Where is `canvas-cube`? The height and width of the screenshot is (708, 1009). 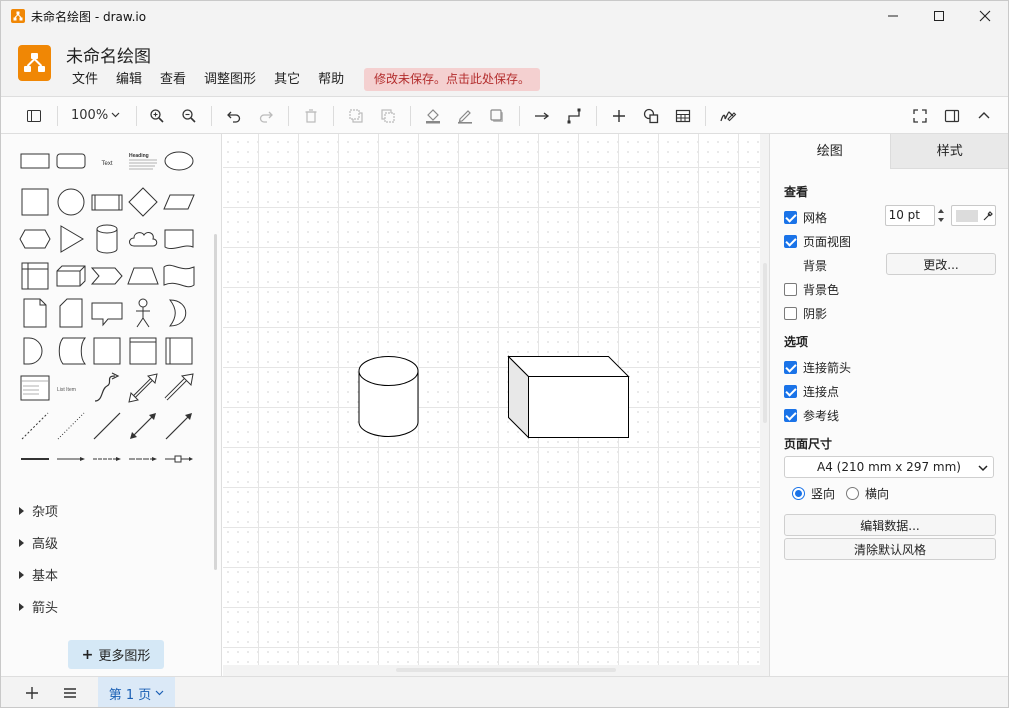
canvas-cube is located at coordinates (569, 397).